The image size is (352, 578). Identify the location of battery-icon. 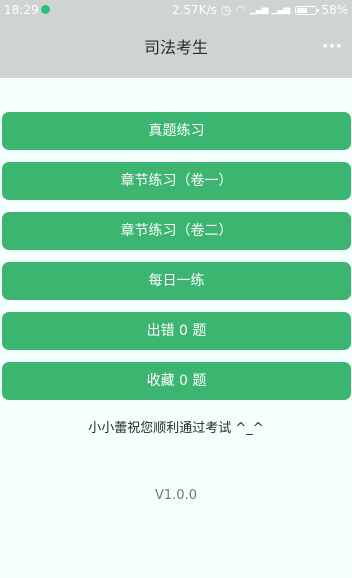
(307, 10).